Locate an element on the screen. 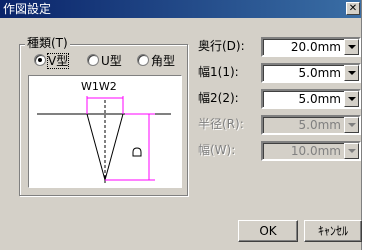 Image resolution: width=365 pixels, height=250 pixels. width2-combo: 5.0mm is located at coordinates (311, 99).